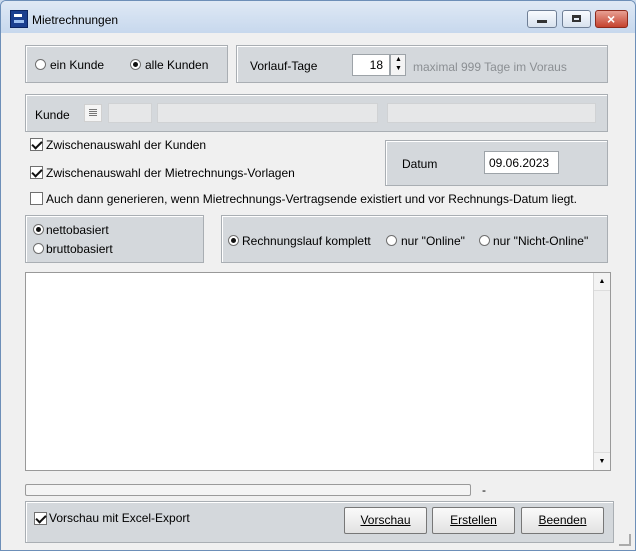 The height and width of the screenshot is (551, 636). Describe the element at coordinates (284, 66) in the screenshot. I see `lead-days-label: Vorlauf-Tage` at that location.